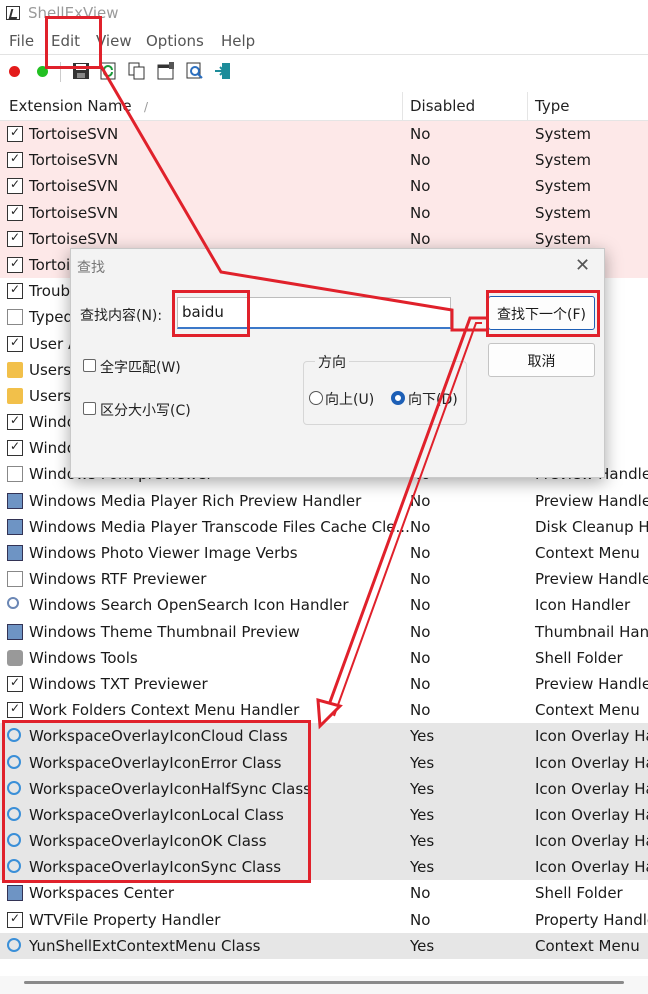  Describe the element at coordinates (591, 631) in the screenshot. I see `row-type: Thumbnail Hand` at that location.